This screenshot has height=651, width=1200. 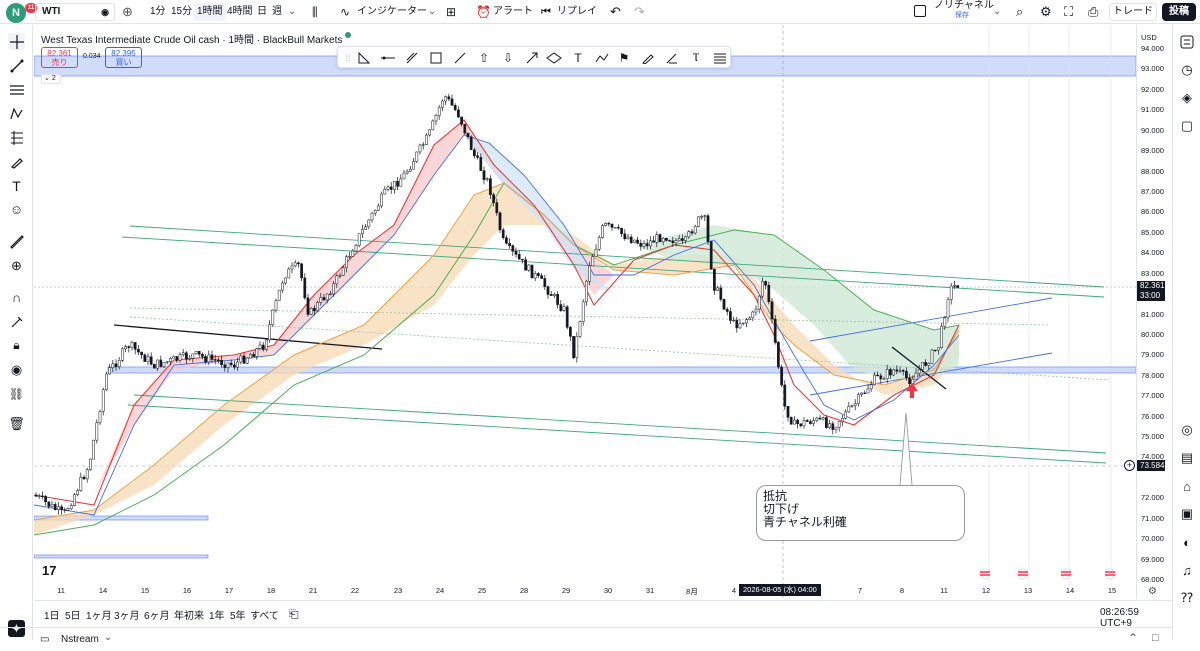 What do you see at coordinates (1133, 12) in the screenshot?
I see `trade-button: トレード` at bounding box center [1133, 12].